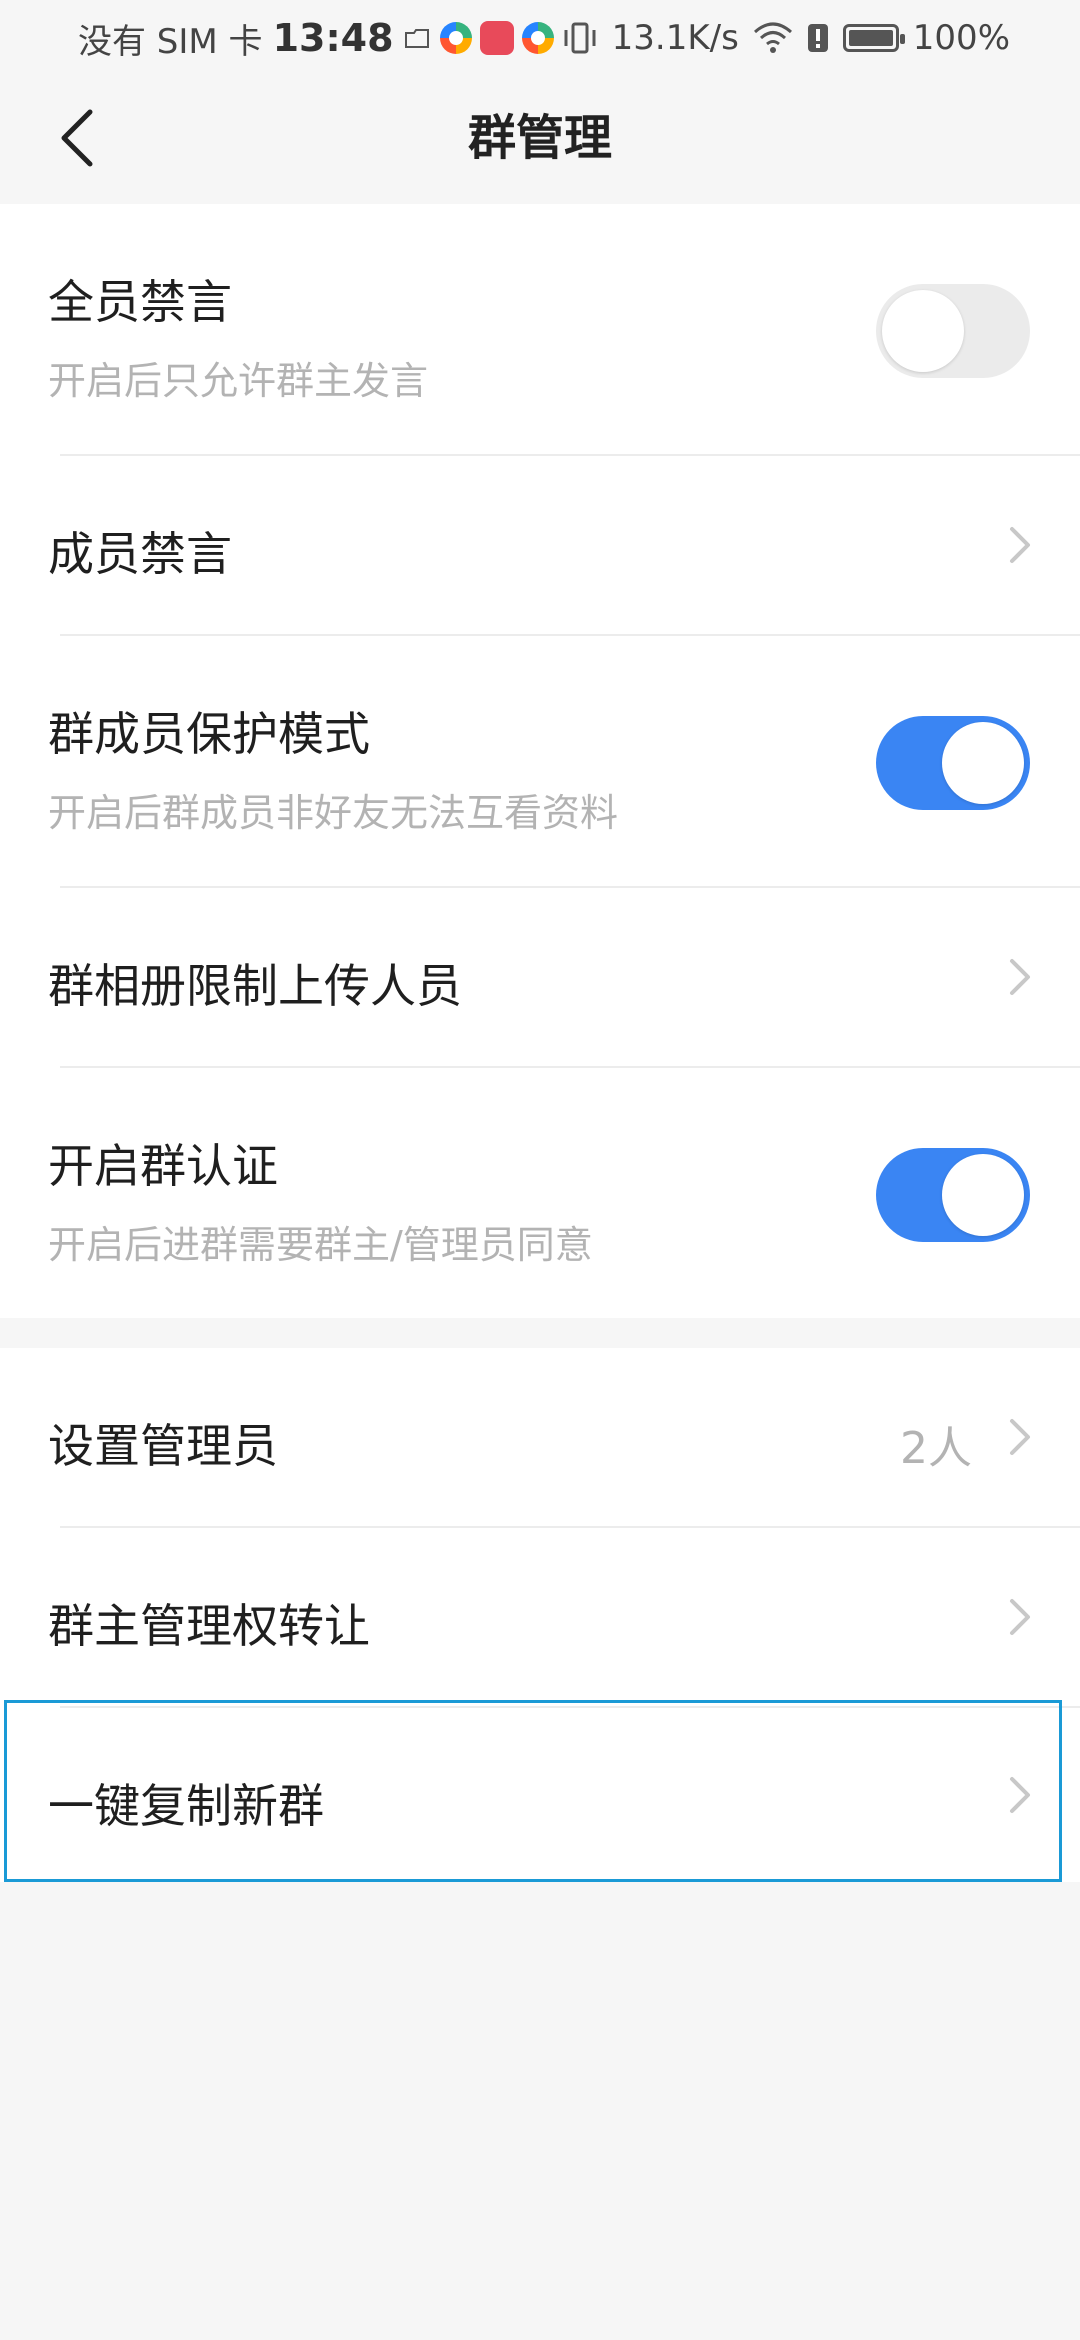 This screenshot has width=1080, height=2340. I want to click on setting-row-group-verification: 开启群认证 开启后进群需要群主/管理员同意, so click(540, 1193).